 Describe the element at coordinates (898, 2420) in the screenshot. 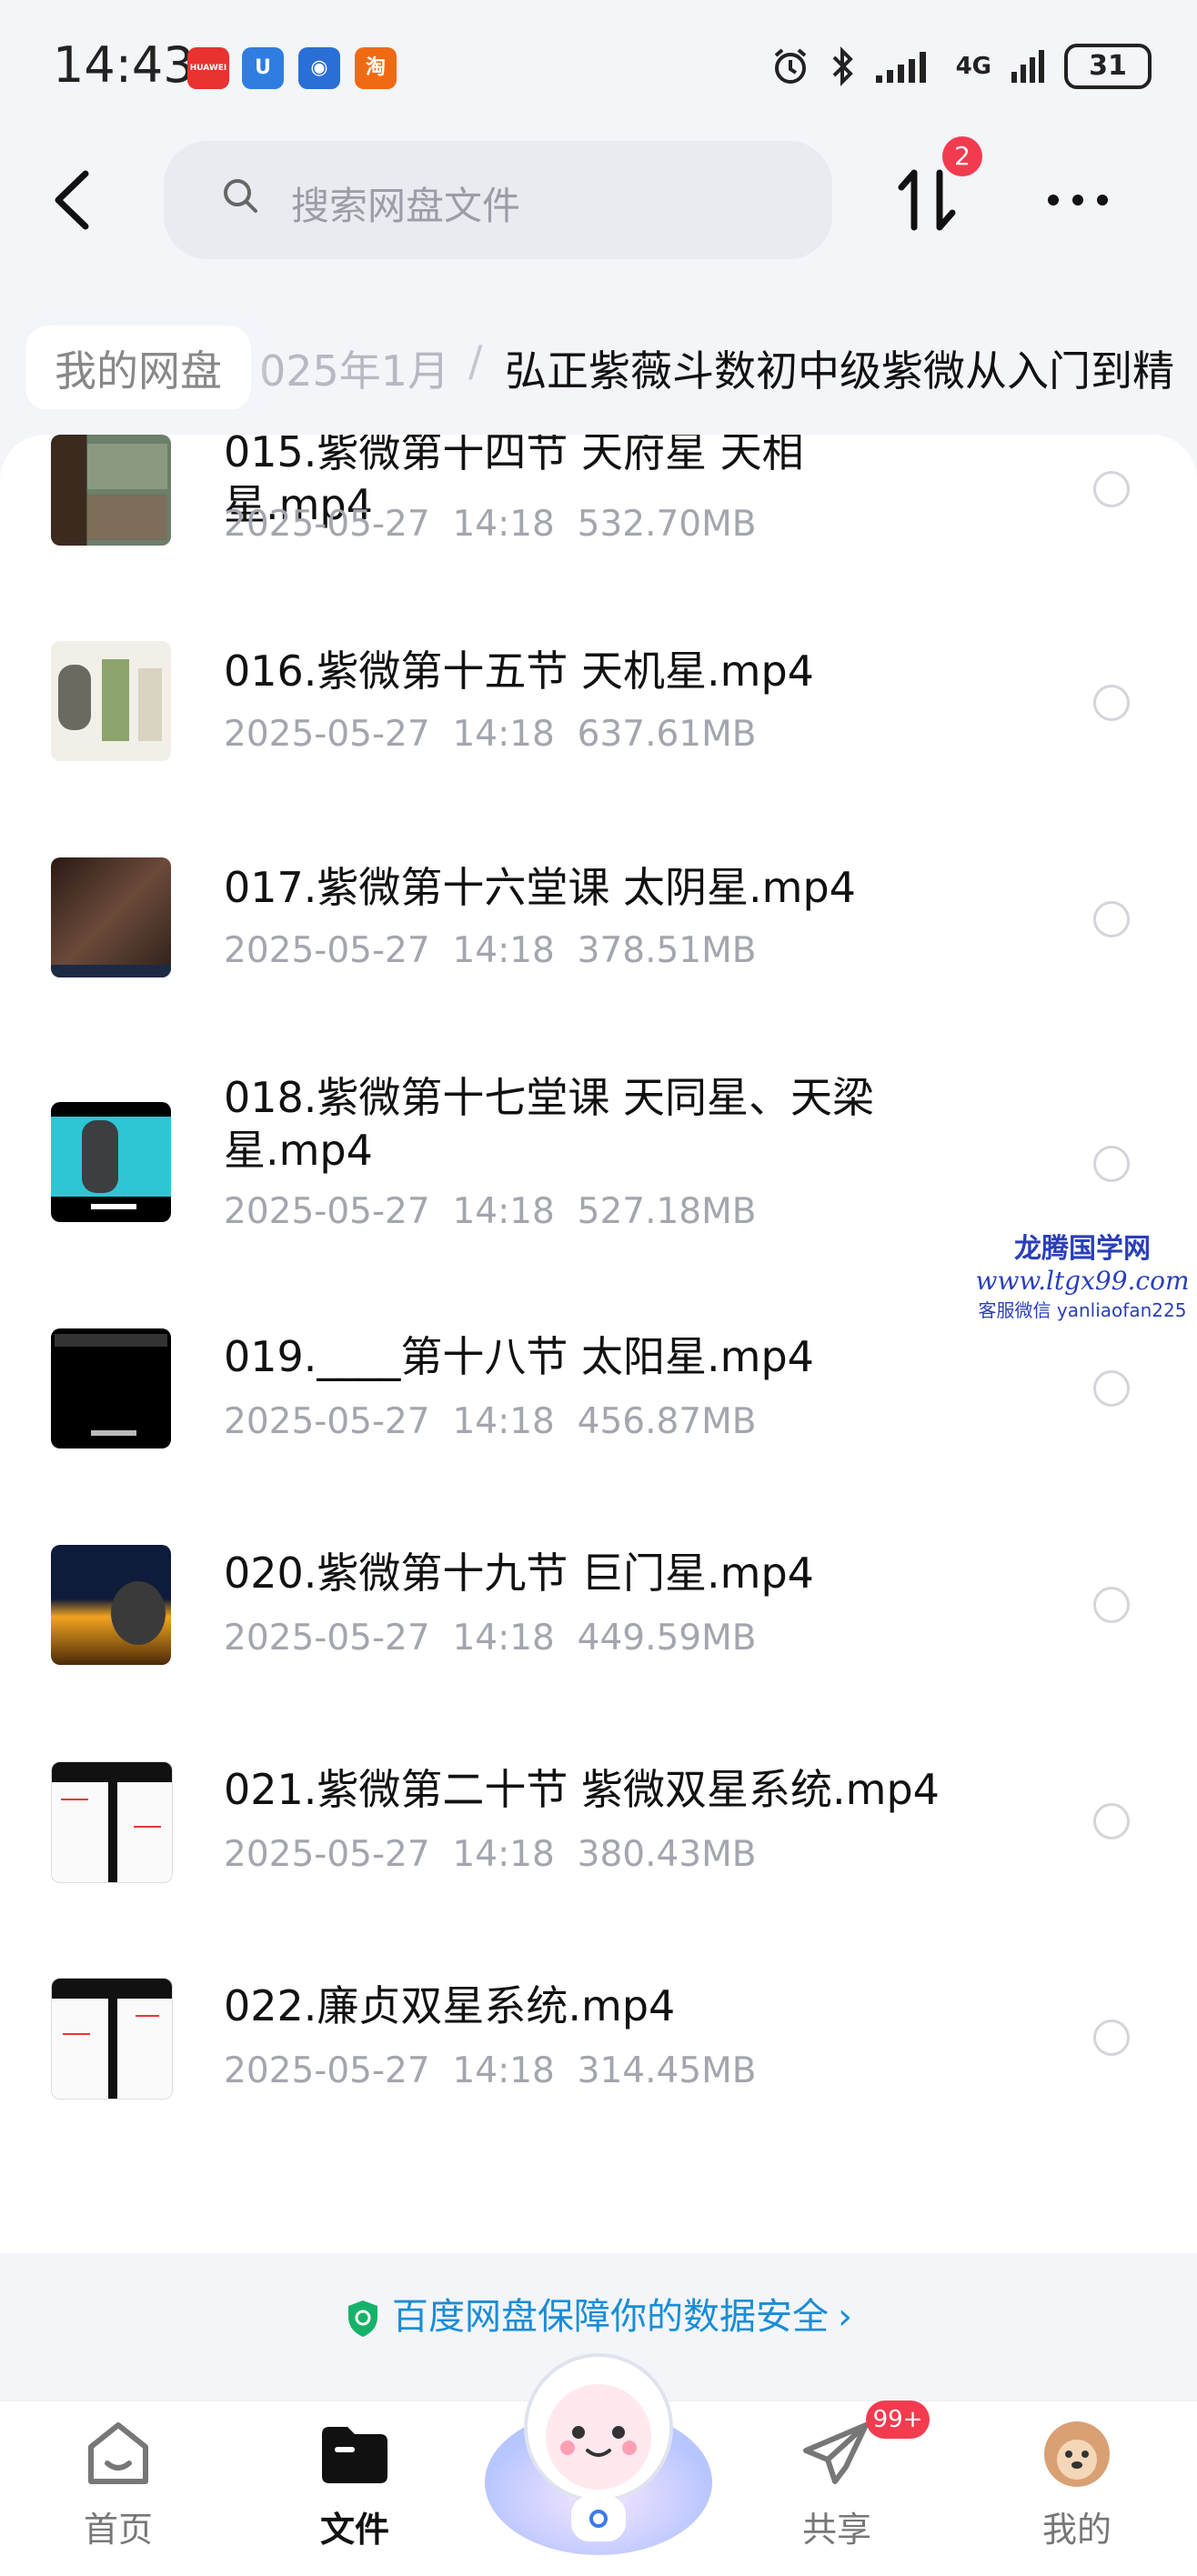

I see `share-badge: 99+` at that location.